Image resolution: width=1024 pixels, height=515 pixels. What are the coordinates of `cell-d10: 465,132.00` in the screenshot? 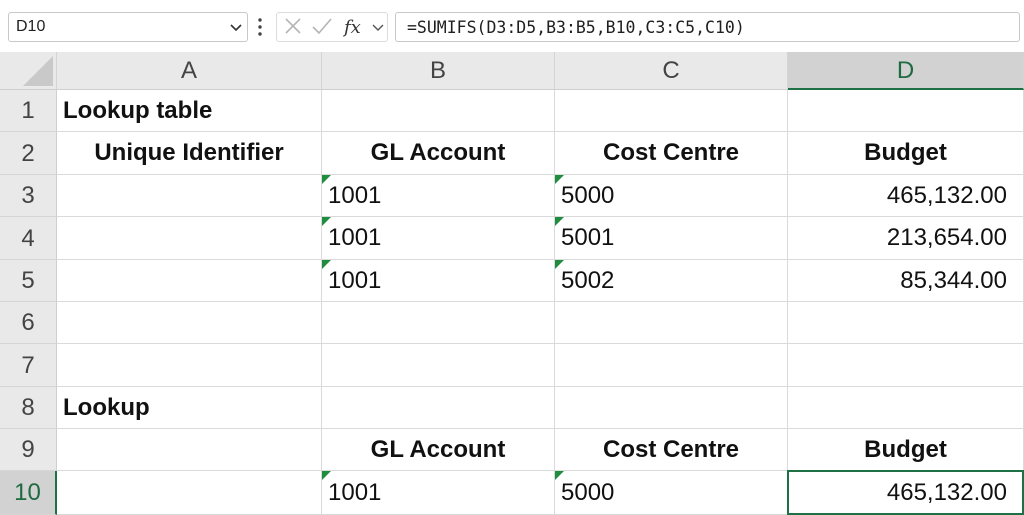 It's located at (906, 493).